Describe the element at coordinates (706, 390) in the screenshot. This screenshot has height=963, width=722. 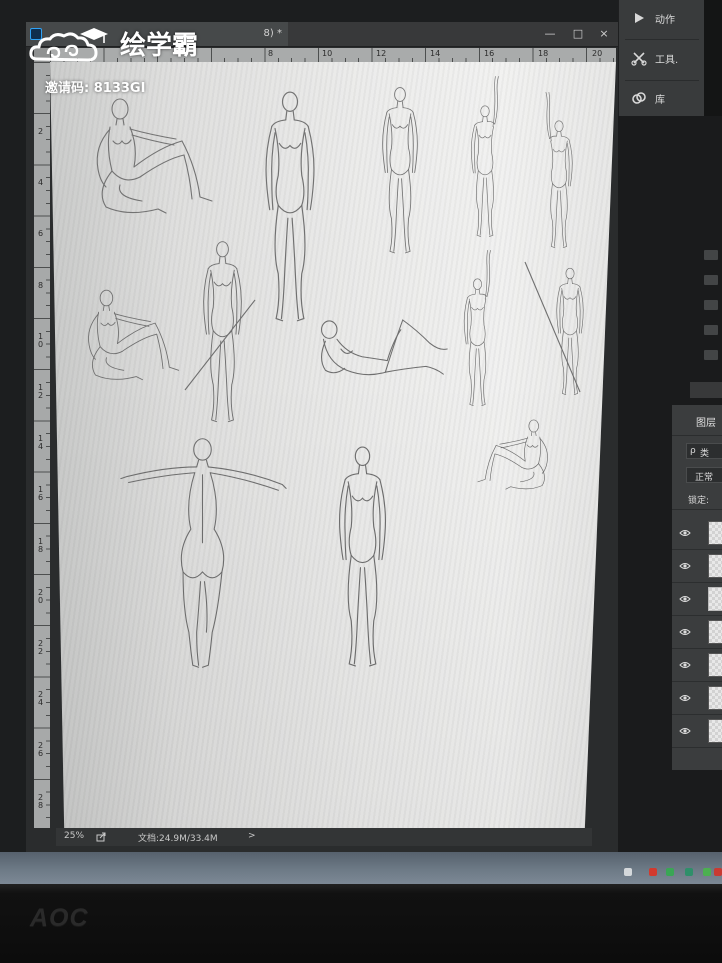
I see `panel-tab-strip` at that location.